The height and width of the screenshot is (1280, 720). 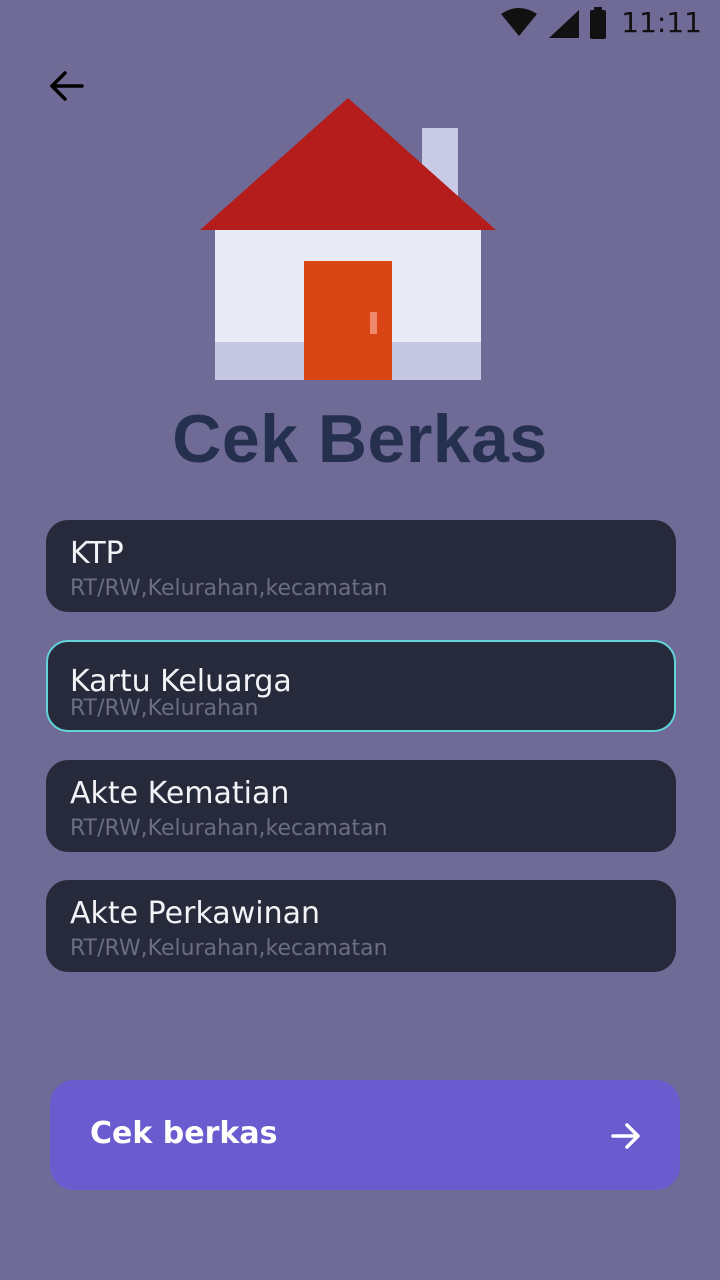 I want to click on status-time: 11:11, so click(x=661, y=22).